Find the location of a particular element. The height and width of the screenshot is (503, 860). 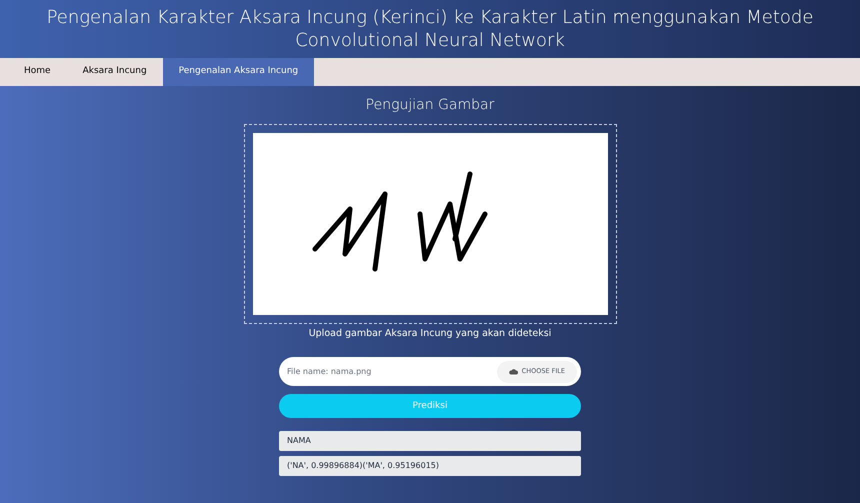

output-field: ('NA', 0.99896884)('MA', 0.95196015) is located at coordinates (430, 466).